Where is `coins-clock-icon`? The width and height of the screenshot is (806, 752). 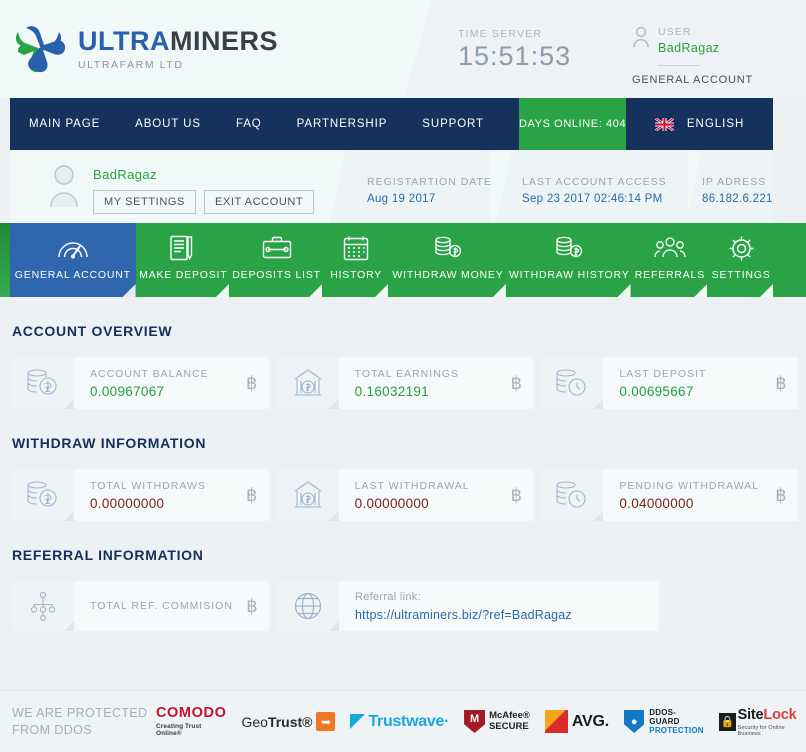
coins-clock-icon is located at coordinates (572, 495).